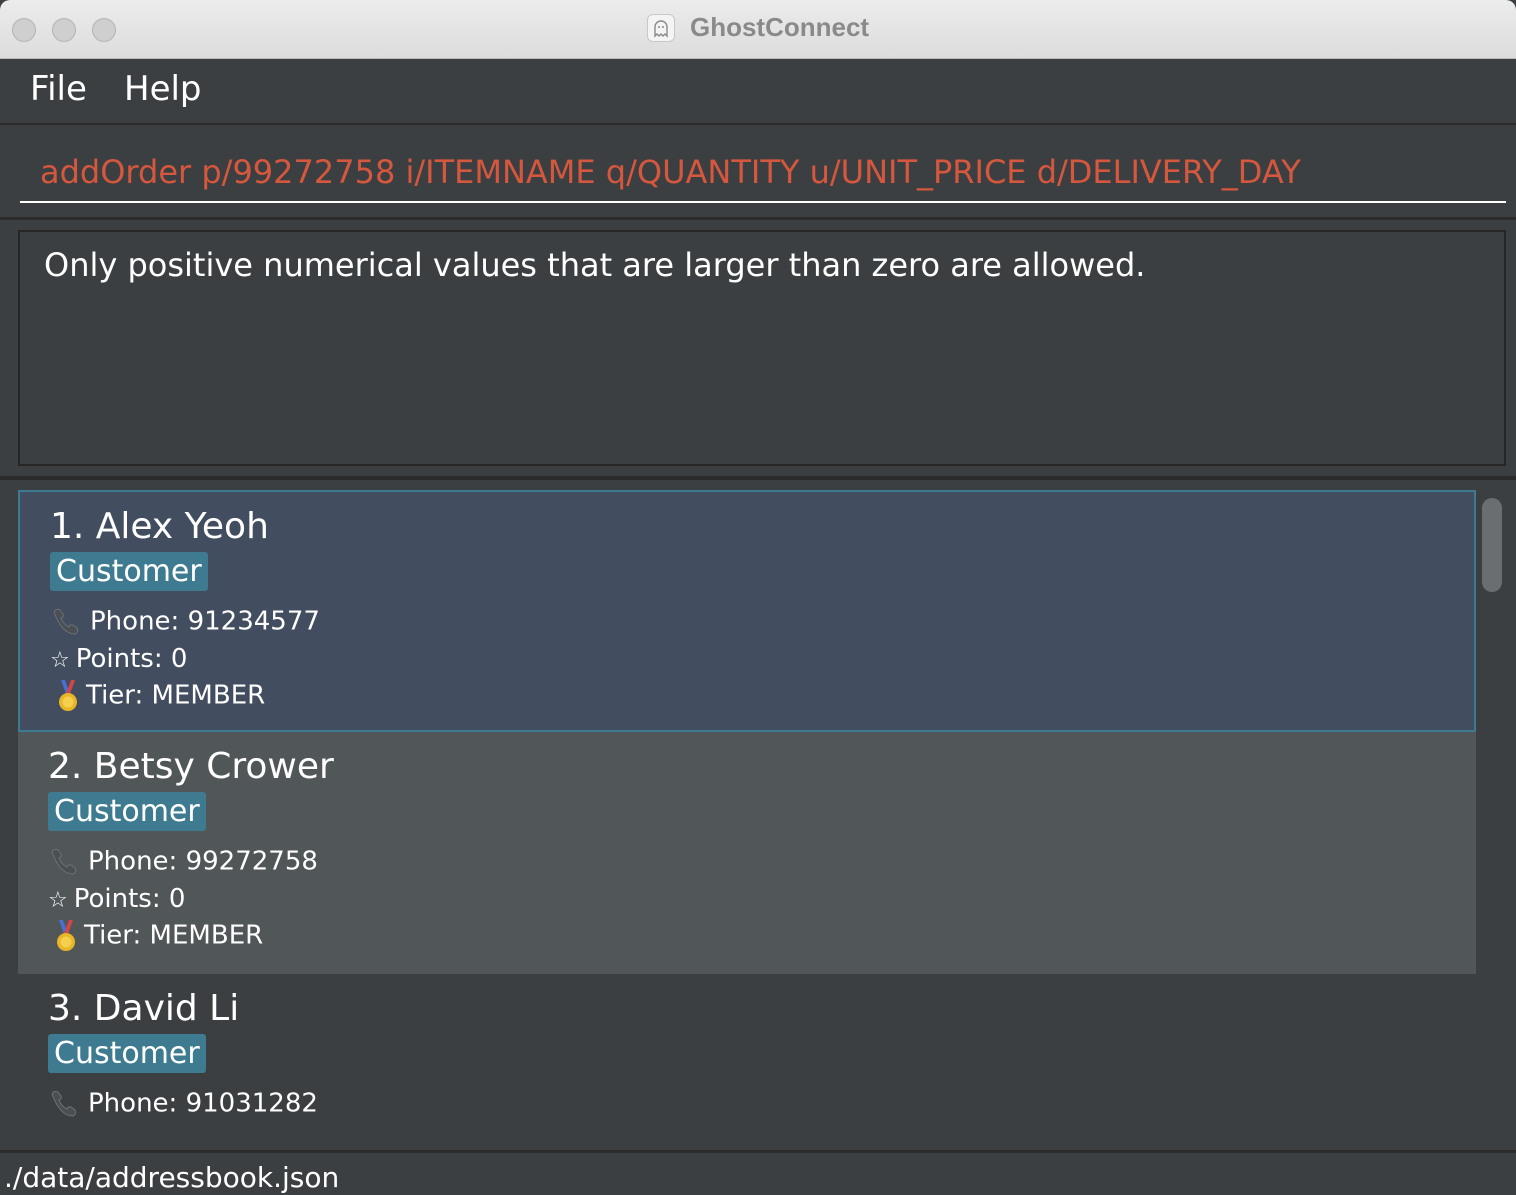 This screenshot has width=1516, height=1195. Describe the element at coordinates (144, 1008) in the screenshot. I see `person-name: 3. David Li` at that location.